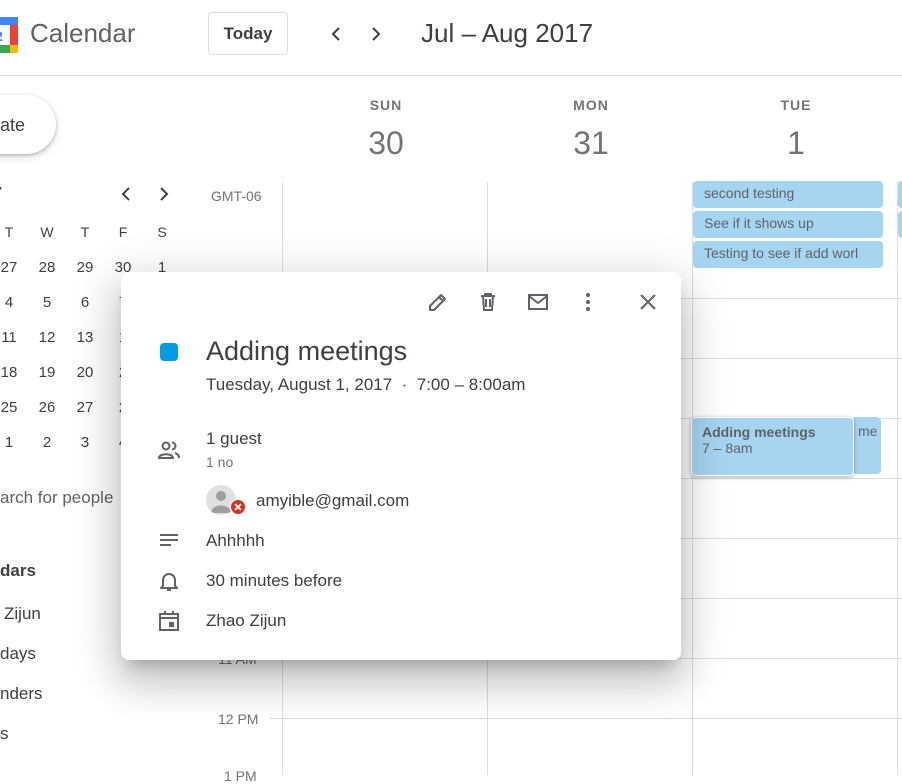 The height and width of the screenshot is (784, 902). I want to click on close-icon, so click(648, 302).